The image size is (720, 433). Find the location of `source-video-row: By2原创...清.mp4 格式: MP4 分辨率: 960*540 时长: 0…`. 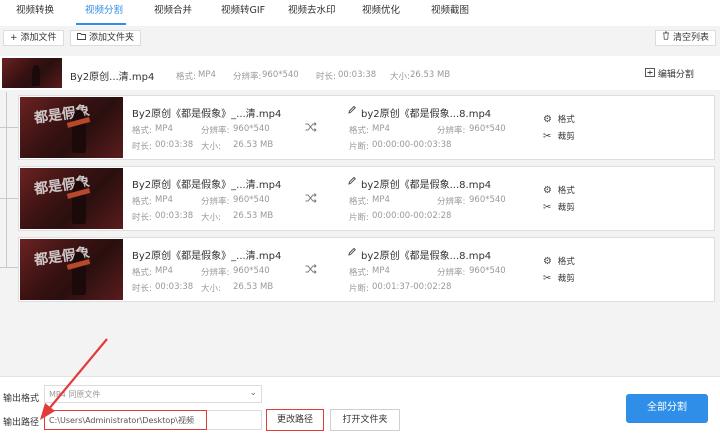

source-video-row: By2原创...清.mp4 格式: MP4 分辨率: 960*540 时长: 0… is located at coordinates (360, 73).